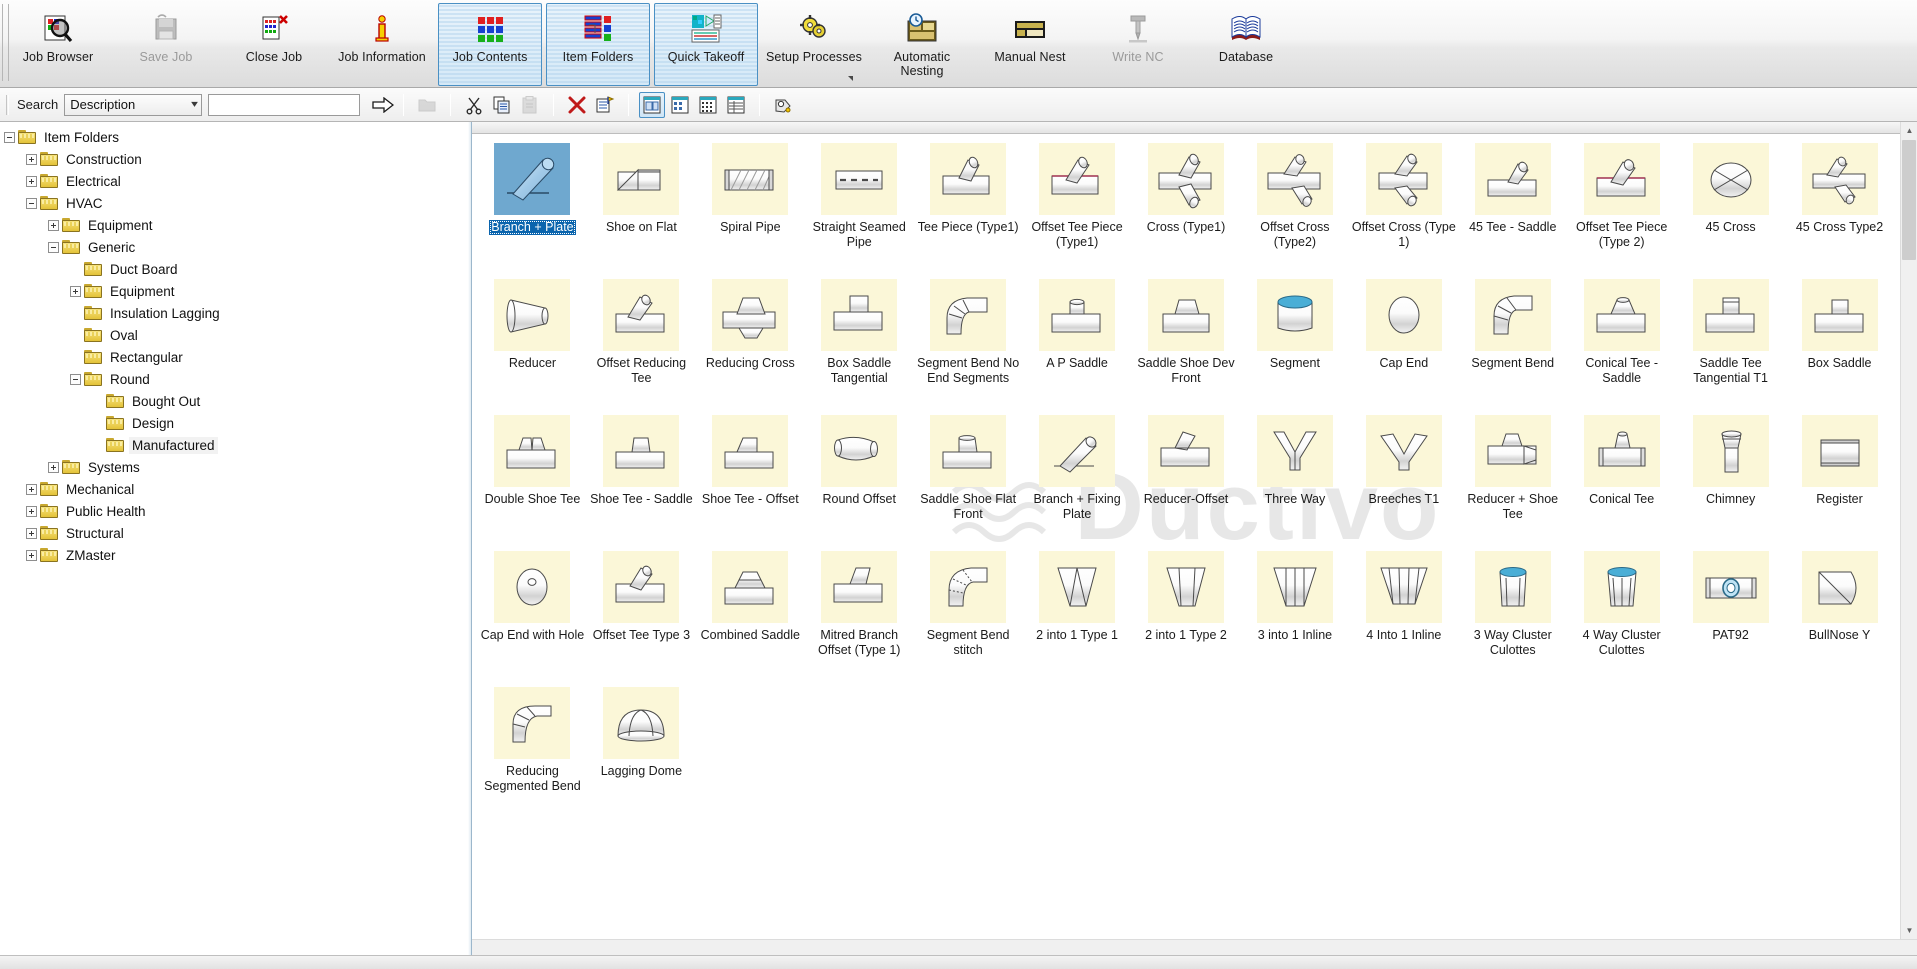  What do you see at coordinates (490, 44) in the screenshot?
I see `ribbon-button-job-contents: Job Contents` at bounding box center [490, 44].